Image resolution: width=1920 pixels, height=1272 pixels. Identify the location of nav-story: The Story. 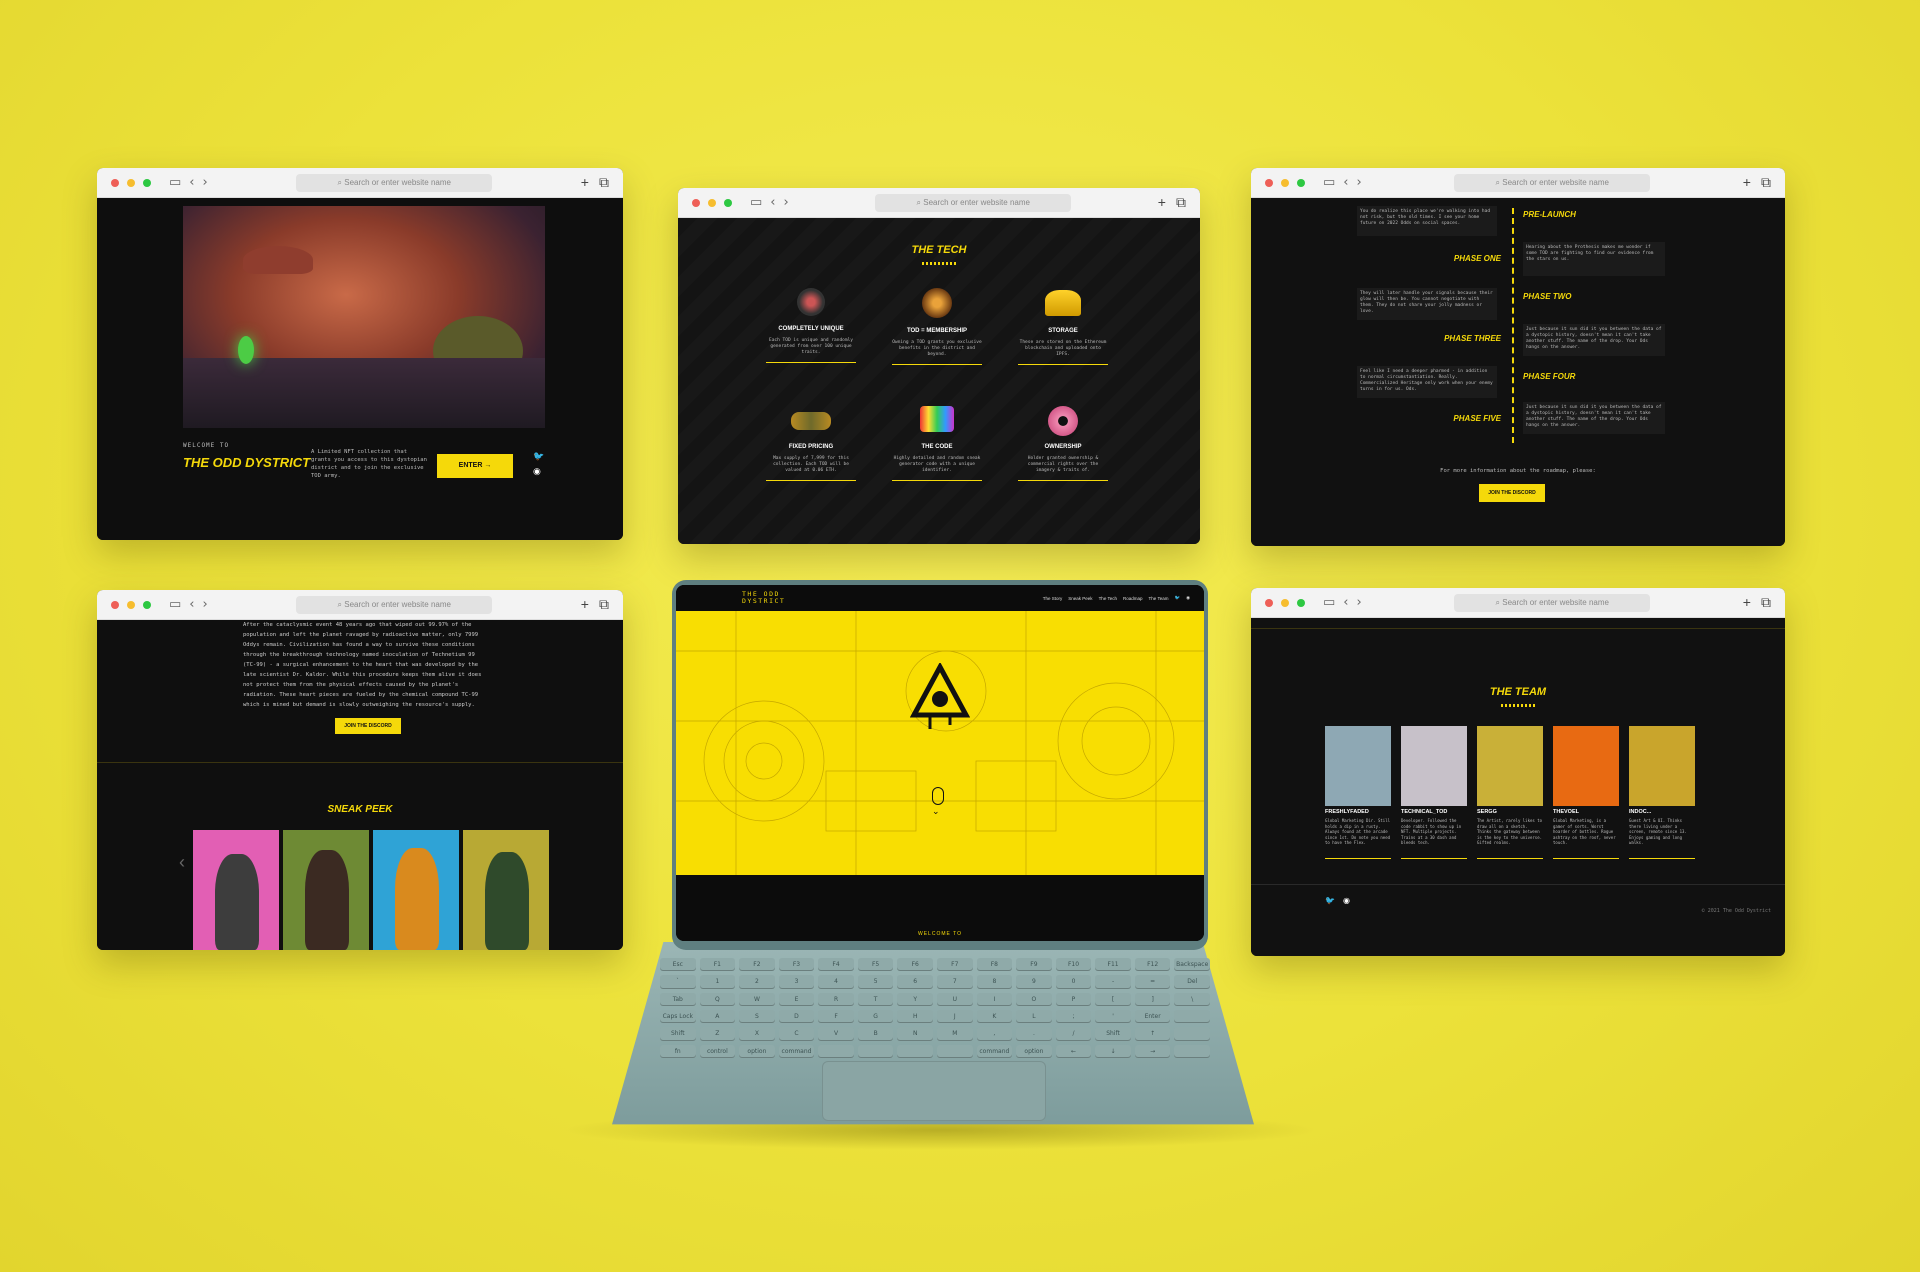
(1053, 598).